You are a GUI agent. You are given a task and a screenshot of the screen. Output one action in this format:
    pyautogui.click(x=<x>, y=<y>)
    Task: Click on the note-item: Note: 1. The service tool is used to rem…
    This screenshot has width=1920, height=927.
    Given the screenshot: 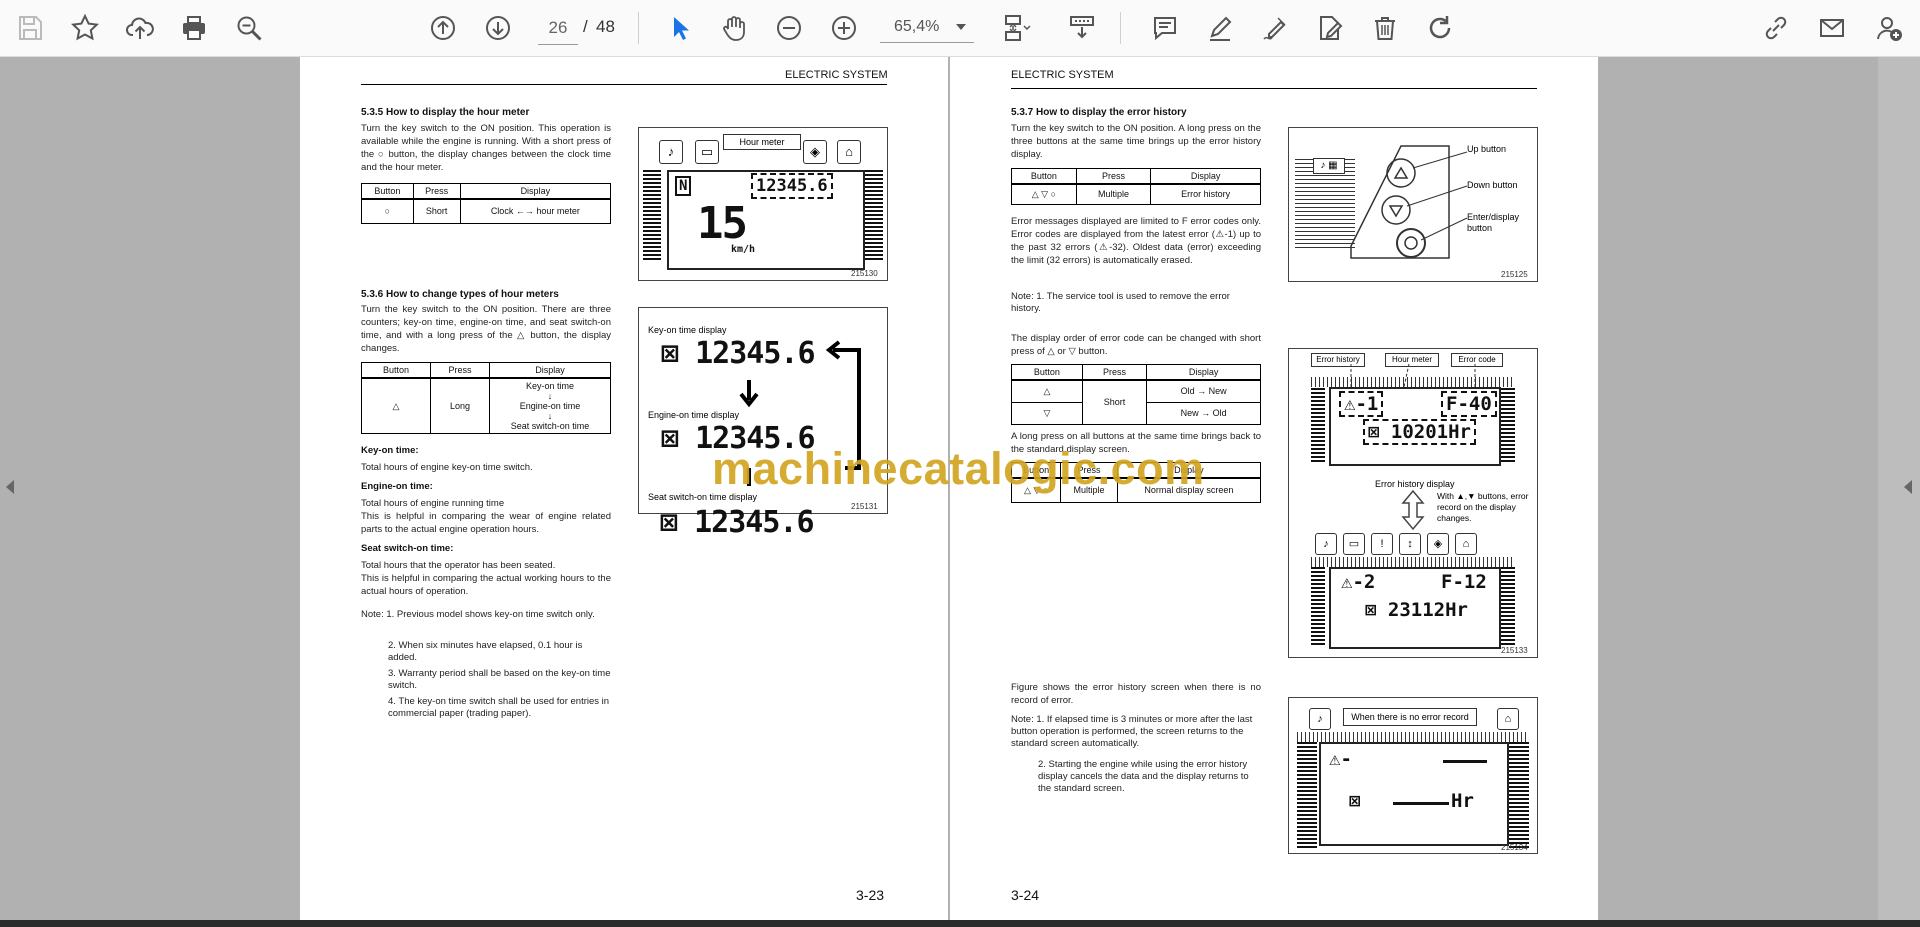 What is the action you would take?
    pyautogui.click(x=1120, y=302)
    